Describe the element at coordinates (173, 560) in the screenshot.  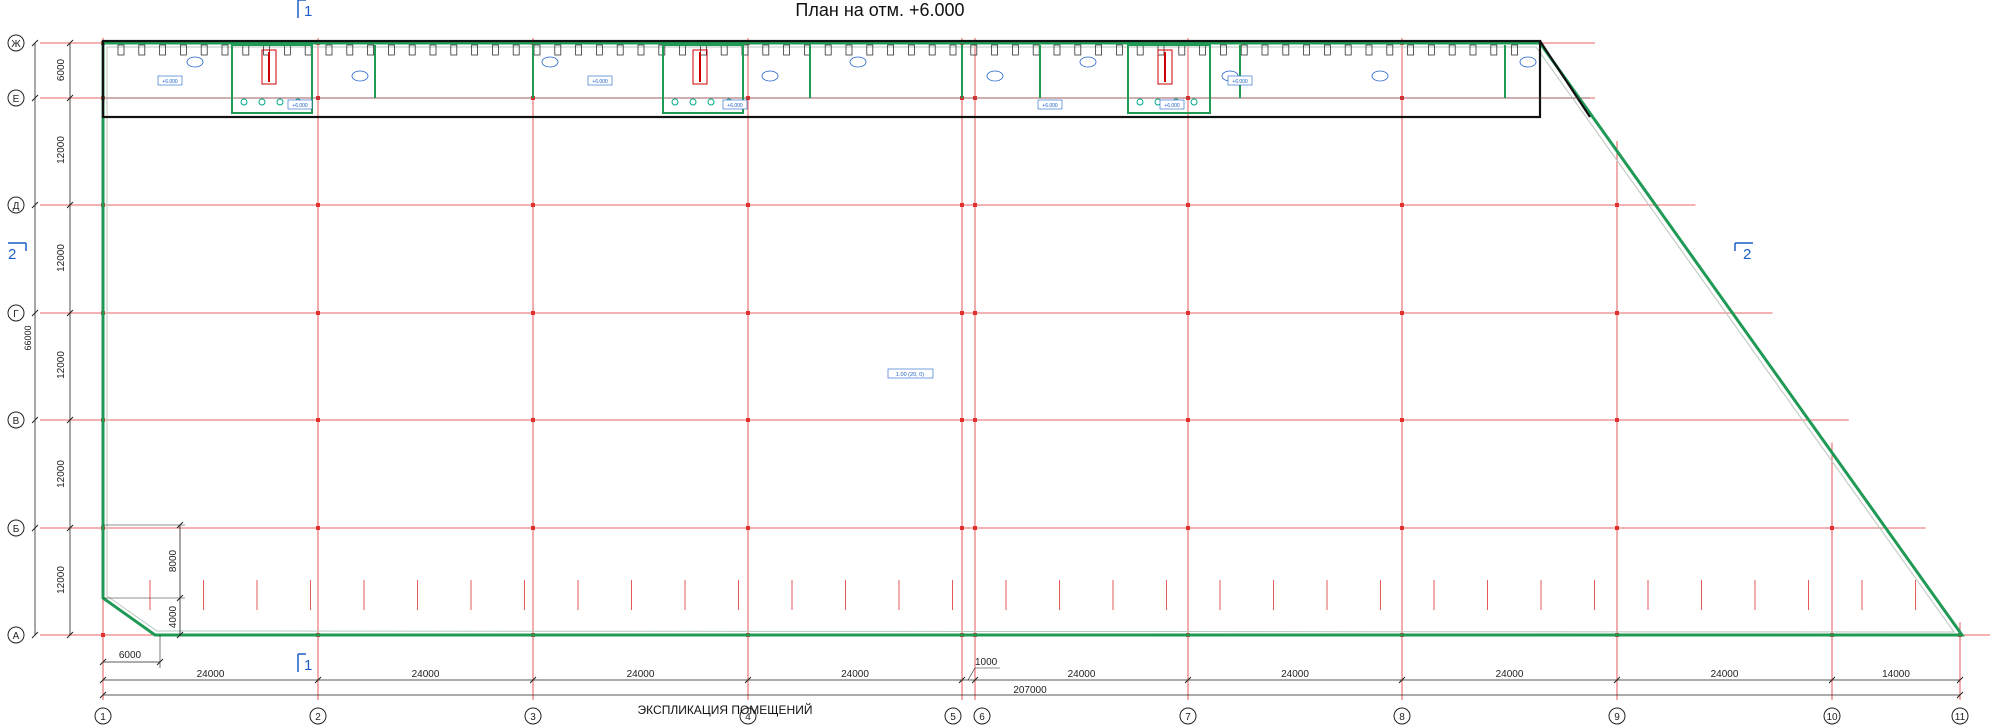
I see `dim-label-corner: 8000` at that location.